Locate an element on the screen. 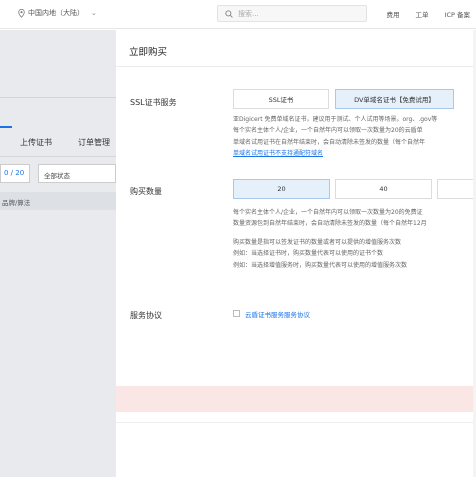  top-link-icp: ICP 备案 is located at coordinates (457, 14).